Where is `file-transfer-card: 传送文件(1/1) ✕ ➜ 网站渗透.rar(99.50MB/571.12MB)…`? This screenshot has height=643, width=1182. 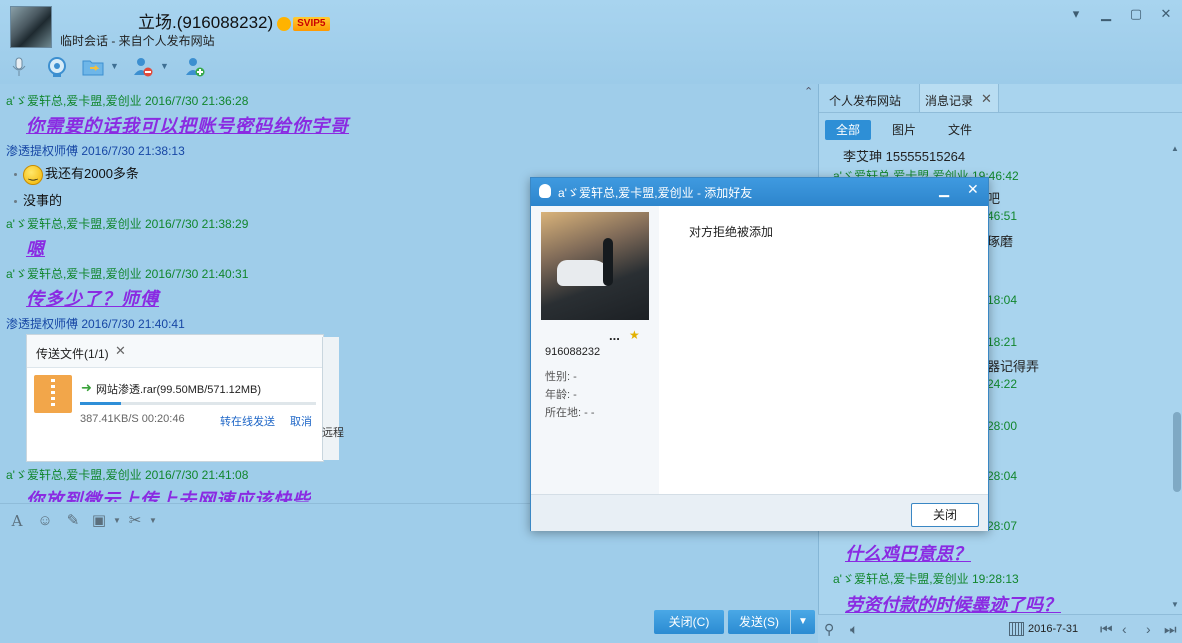 file-transfer-card: 传送文件(1/1) ✕ ➜ 网站渗透.rar(99.50MB/571.12MB)… is located at coordinates (175, 398).